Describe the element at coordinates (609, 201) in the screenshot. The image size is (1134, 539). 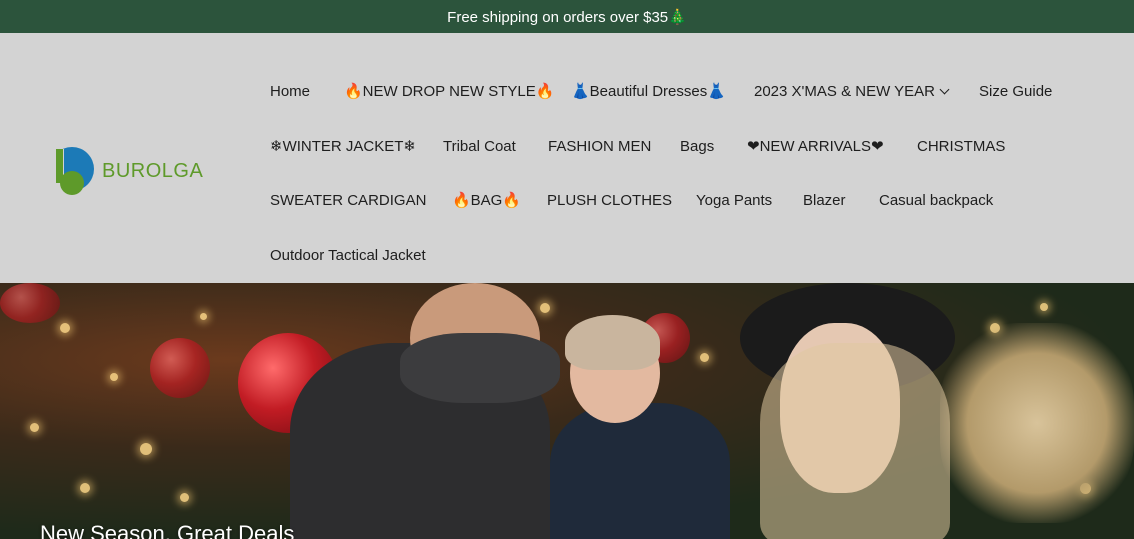
I see `nav-item-plush-clothes: PLUSH CLOTHES` at that location.